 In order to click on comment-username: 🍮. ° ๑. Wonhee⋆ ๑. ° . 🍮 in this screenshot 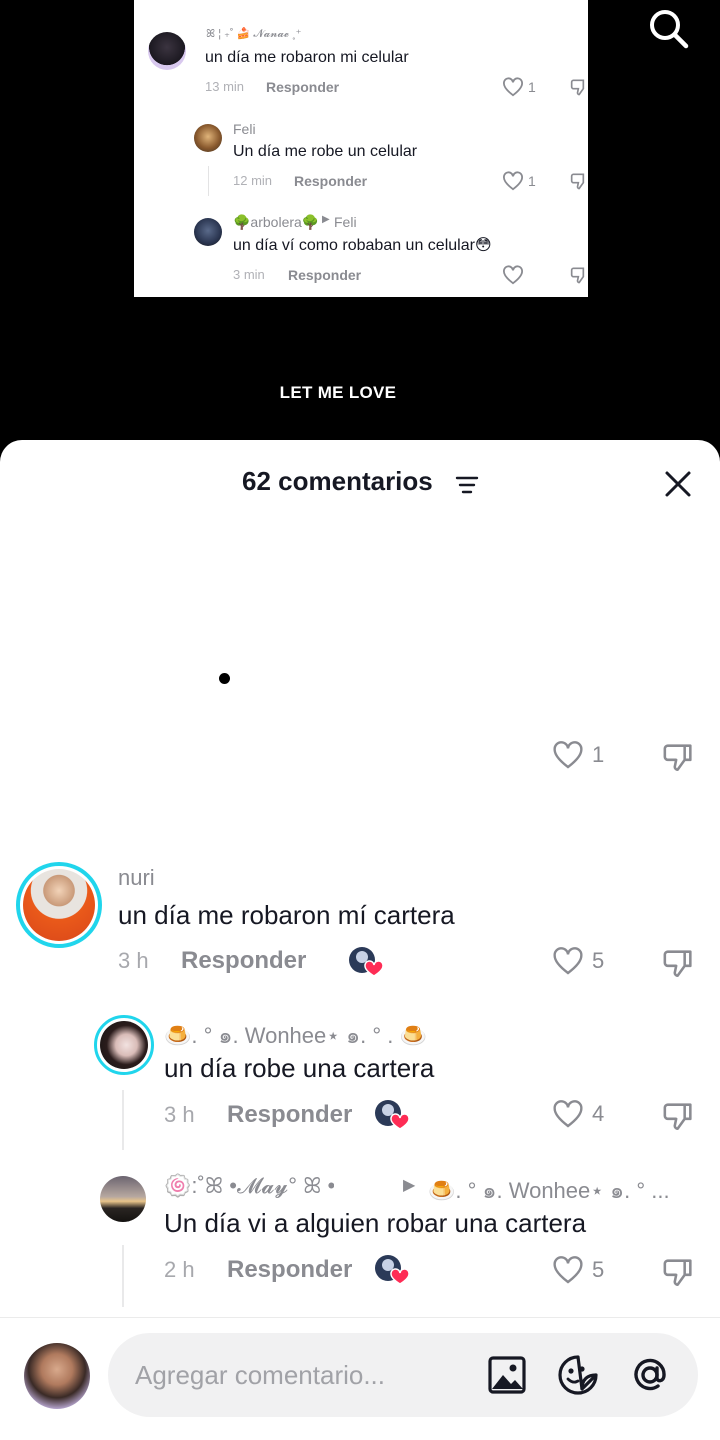, I will do `click(295, 1035)`.